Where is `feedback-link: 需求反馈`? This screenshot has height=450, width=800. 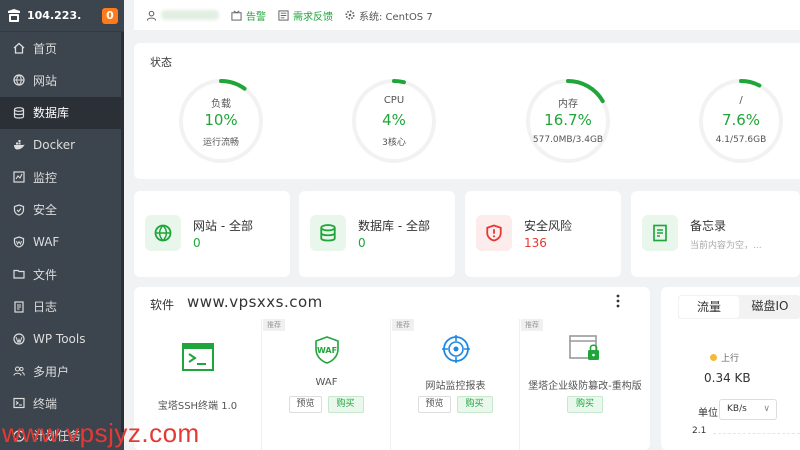 feedback-link: 需求反馈 is located at coordinates (305, 15).